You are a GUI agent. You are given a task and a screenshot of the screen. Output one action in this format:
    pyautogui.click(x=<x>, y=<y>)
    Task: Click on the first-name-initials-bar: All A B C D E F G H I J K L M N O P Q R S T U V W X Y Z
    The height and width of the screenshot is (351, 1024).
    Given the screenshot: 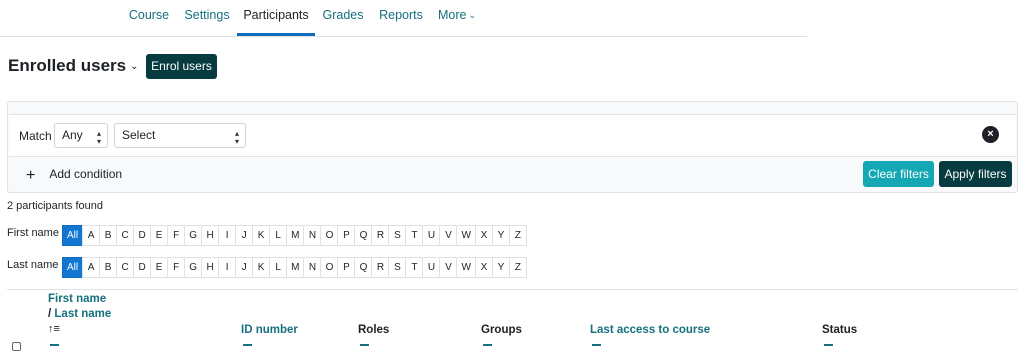 What is the action you would take?
    pyautogui.click(x=294, y=235)
    